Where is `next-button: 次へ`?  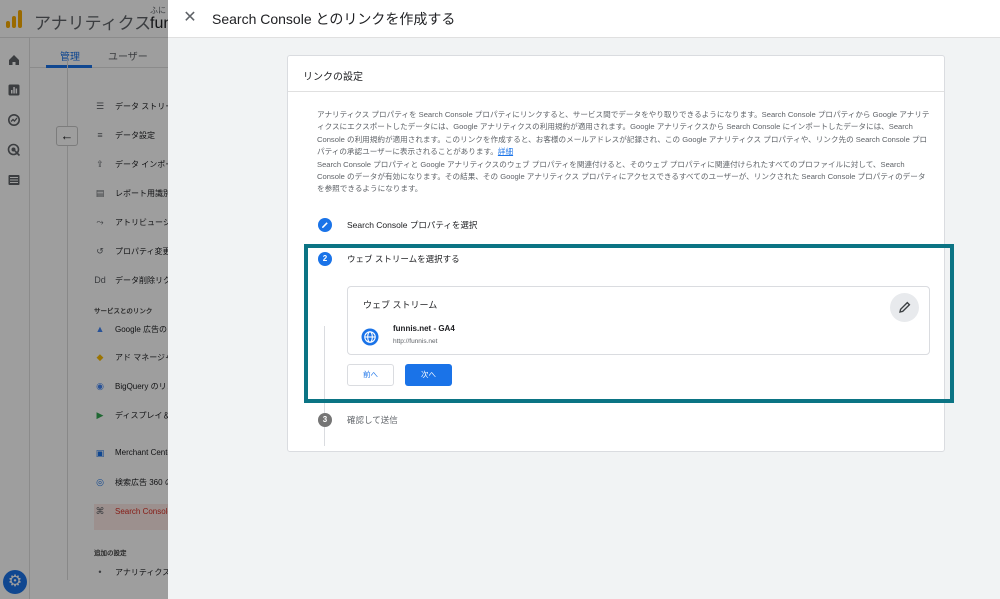
next-button: 次へ is located at coordinates (428, 375).